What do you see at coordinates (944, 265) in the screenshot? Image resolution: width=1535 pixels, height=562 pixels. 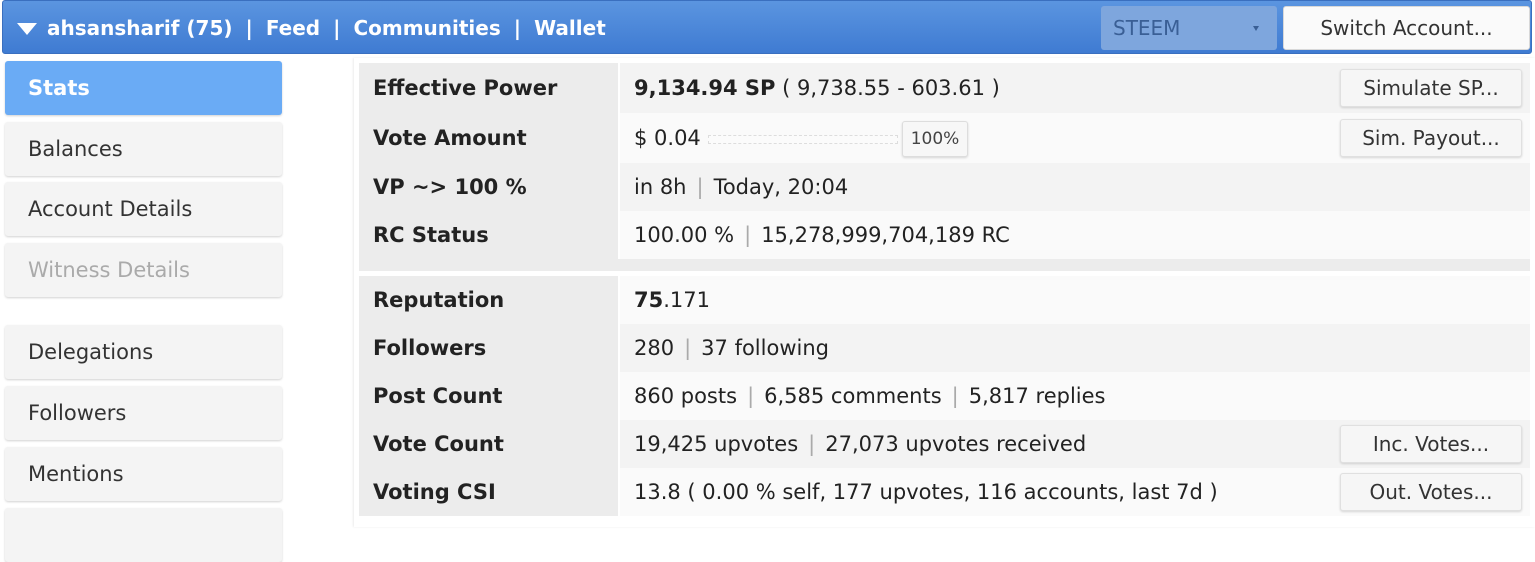 I see `section-divider` at bounding box center [944, 265].